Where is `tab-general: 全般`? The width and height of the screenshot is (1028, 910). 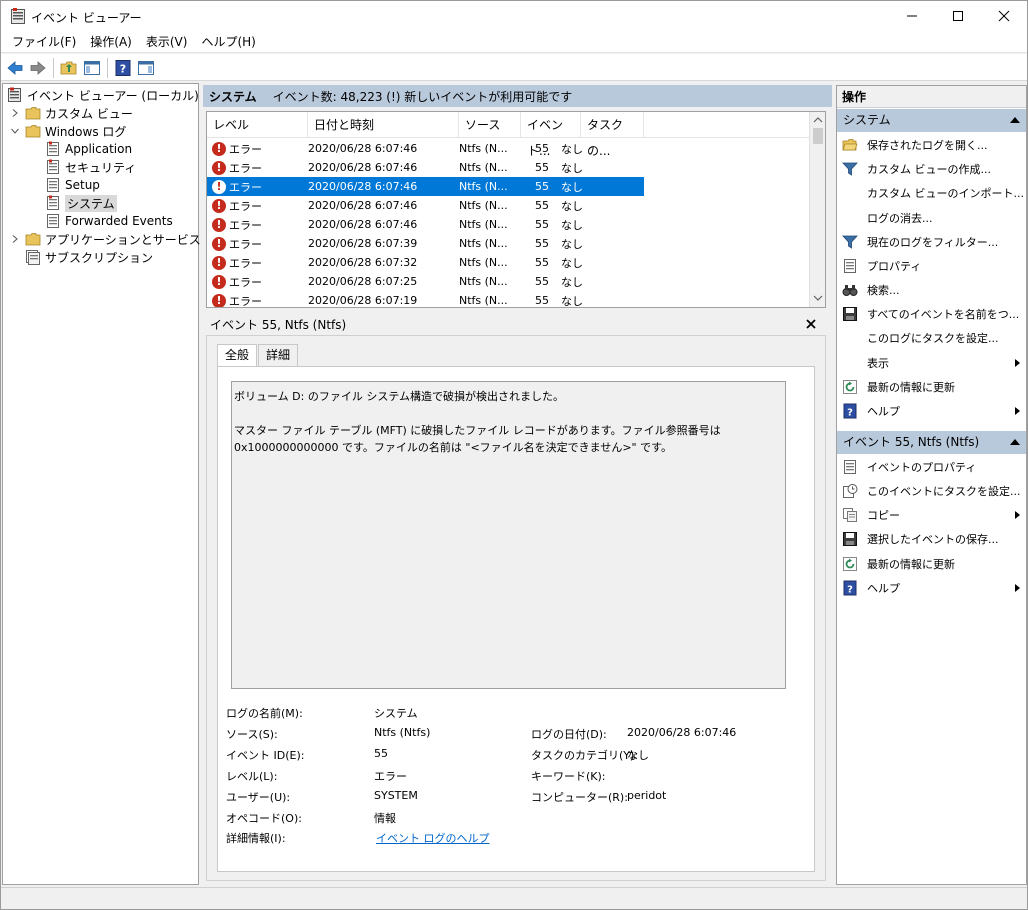
tab-general: 全般 is located at coordinates (237, 355).